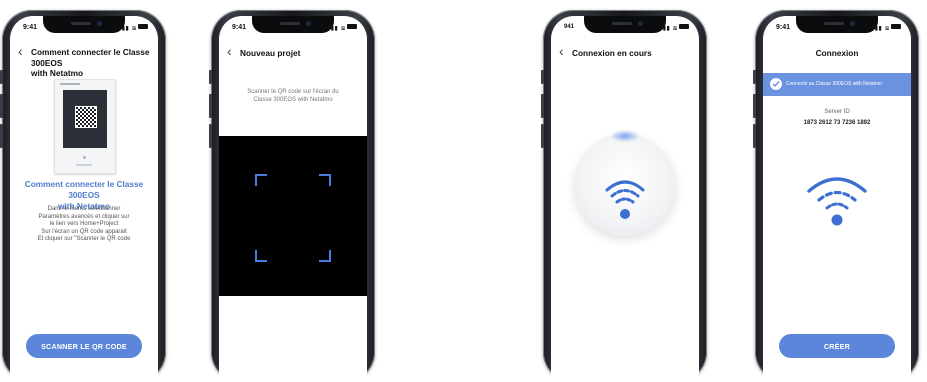  Describe the element at coordinates (84, 239) in the screenshot. I see `instruction-line: Et cliquer sur "Scanner le QR code` at that location.